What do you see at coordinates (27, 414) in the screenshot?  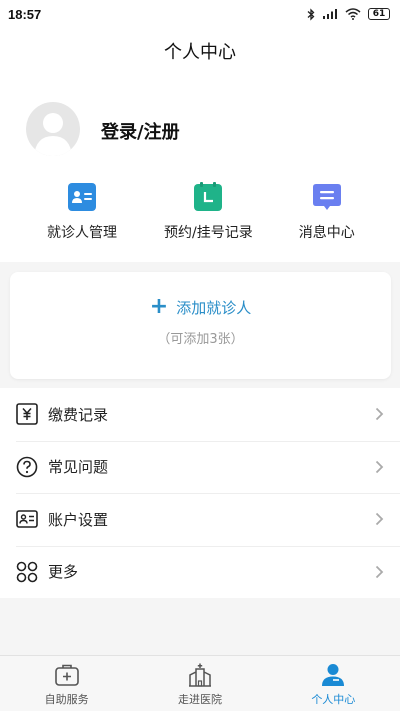 I see `yuan-icon` at bounding box center [27, 414].